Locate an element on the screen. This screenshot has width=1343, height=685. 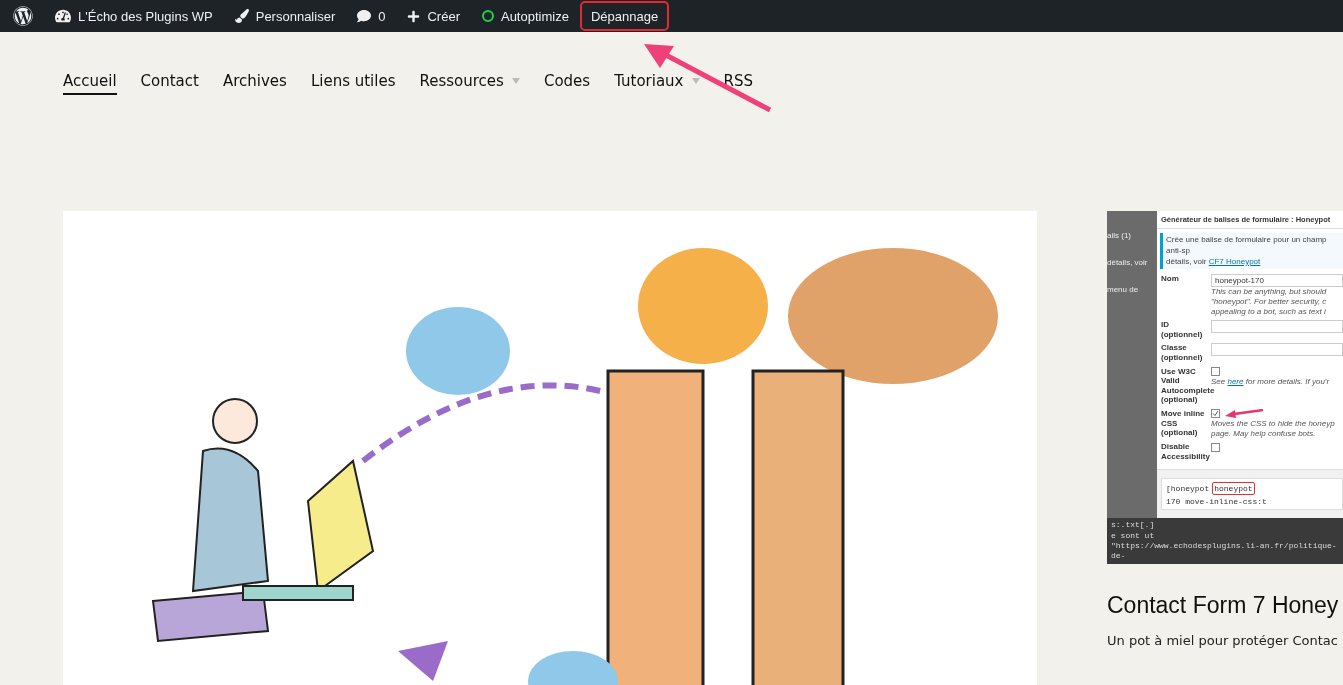
nav-link: Liens utiles is located at coordinates (353, 83).